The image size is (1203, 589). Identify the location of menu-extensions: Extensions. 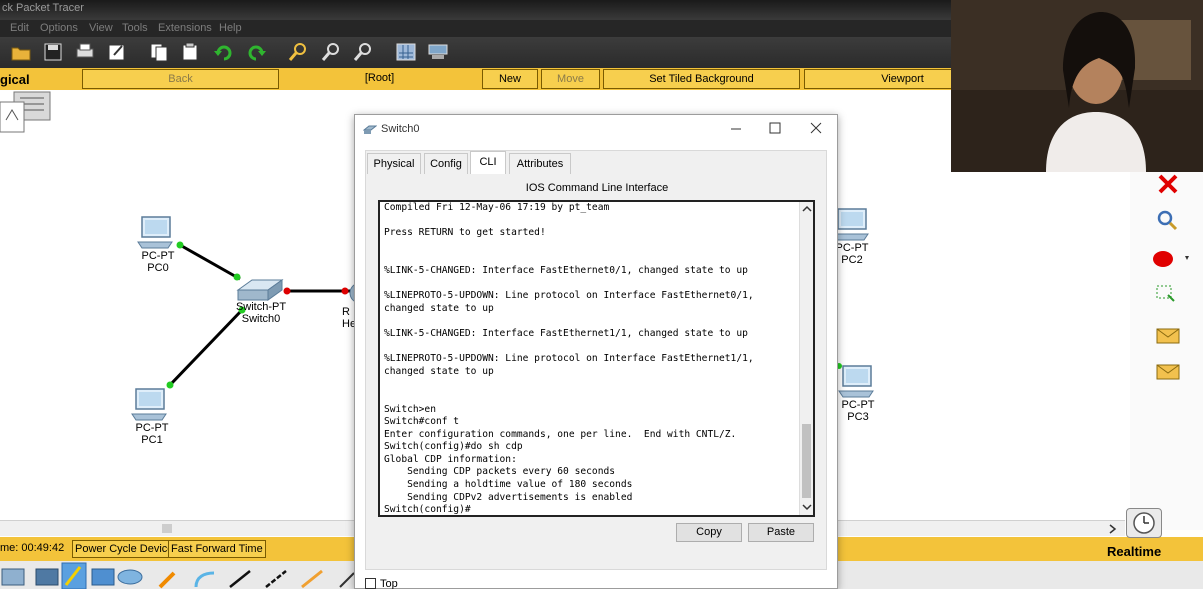
(185, 28).